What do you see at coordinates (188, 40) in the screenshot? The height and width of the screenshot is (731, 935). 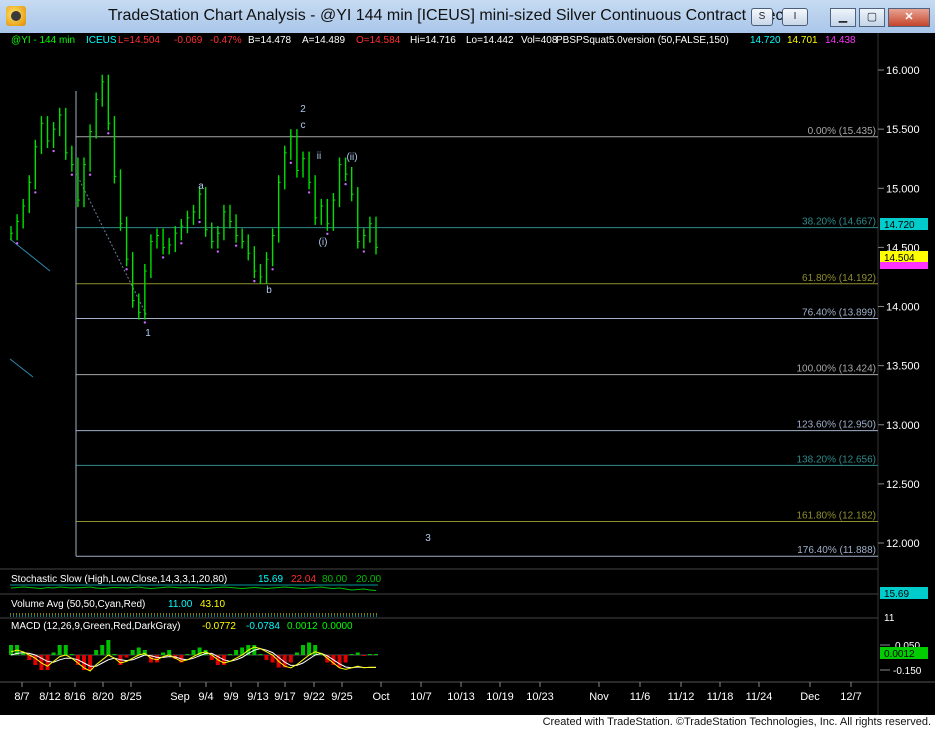 I see `change-value: -0.069` at bounding box center [188, 40].